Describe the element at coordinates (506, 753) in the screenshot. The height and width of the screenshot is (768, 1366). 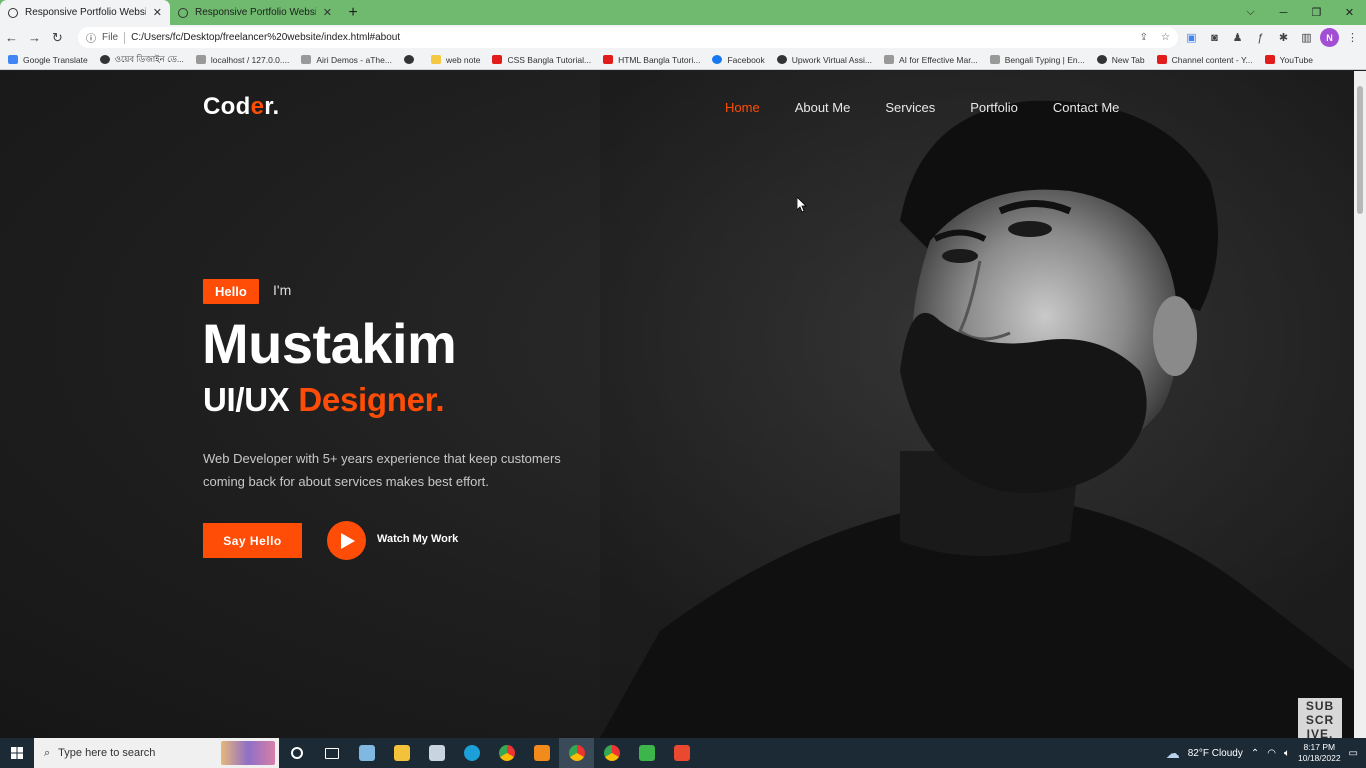
I see `chrome-browser-icon` at that location.